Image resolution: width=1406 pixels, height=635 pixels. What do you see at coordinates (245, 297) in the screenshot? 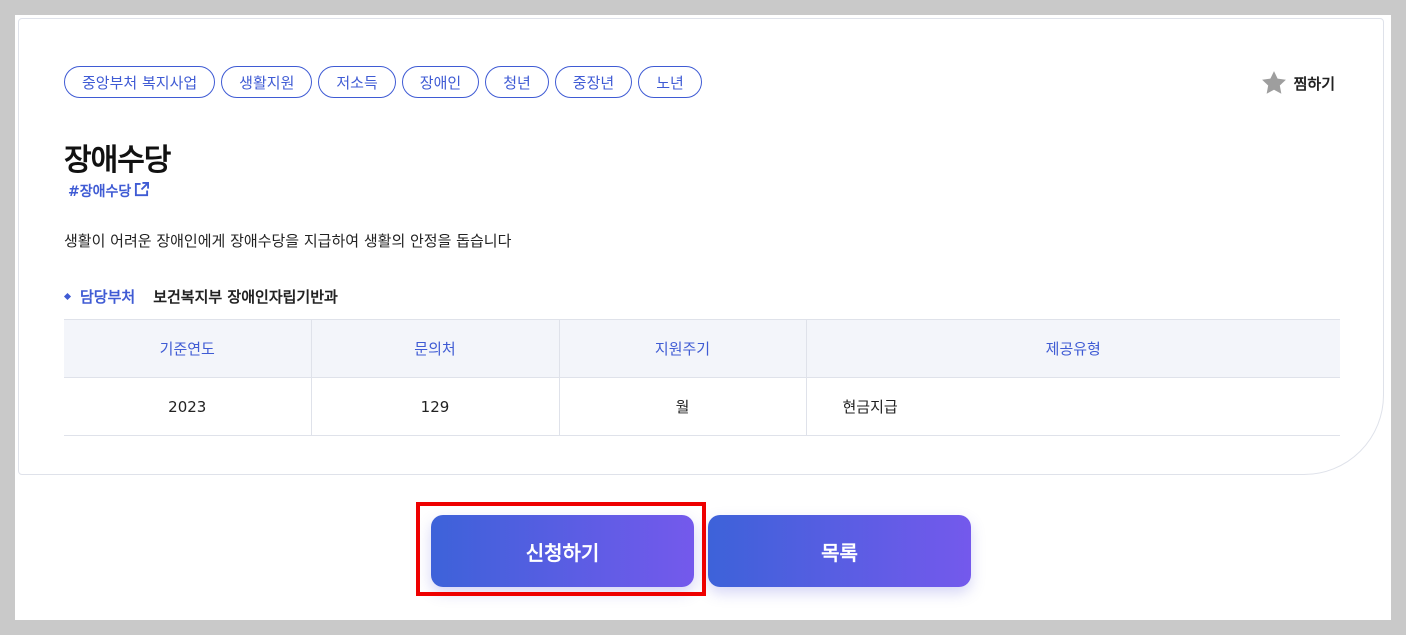
I see `department-value: 보건복지부 장애인자립기반과` at bounding box center [245, 297].